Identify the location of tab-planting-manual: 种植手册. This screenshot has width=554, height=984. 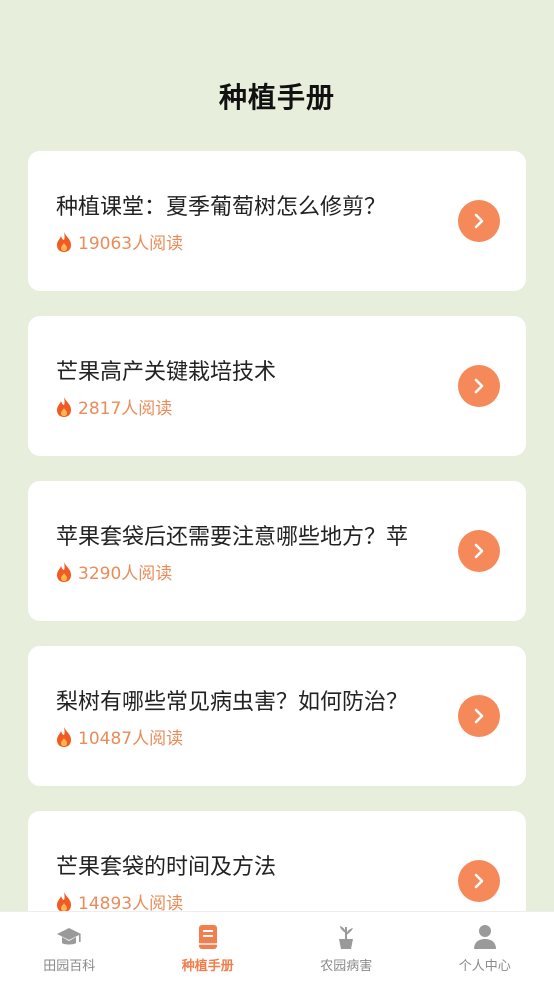
(208, 948).